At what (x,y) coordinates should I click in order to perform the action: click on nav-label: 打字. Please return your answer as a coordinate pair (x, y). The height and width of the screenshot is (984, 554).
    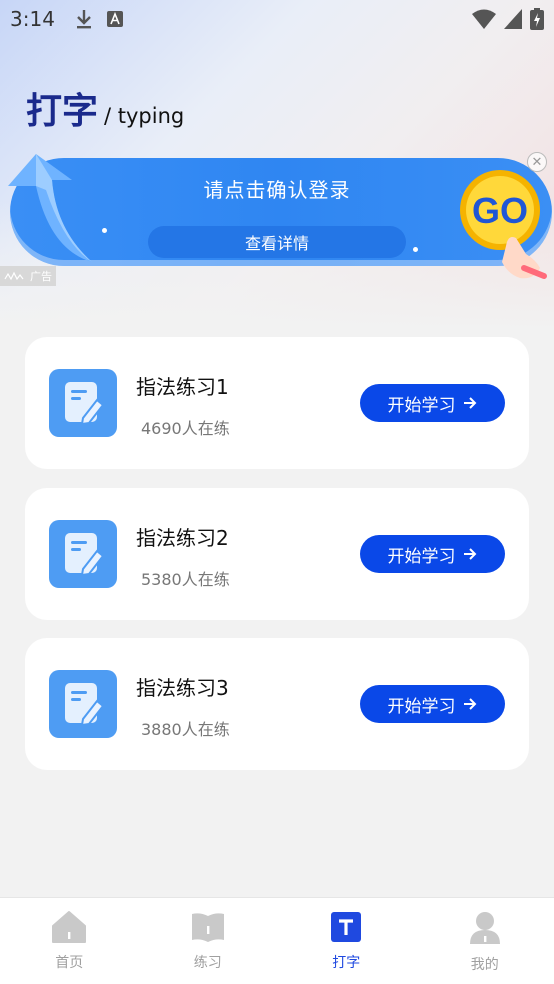
    Looking at the image, I should click on (346, 963).